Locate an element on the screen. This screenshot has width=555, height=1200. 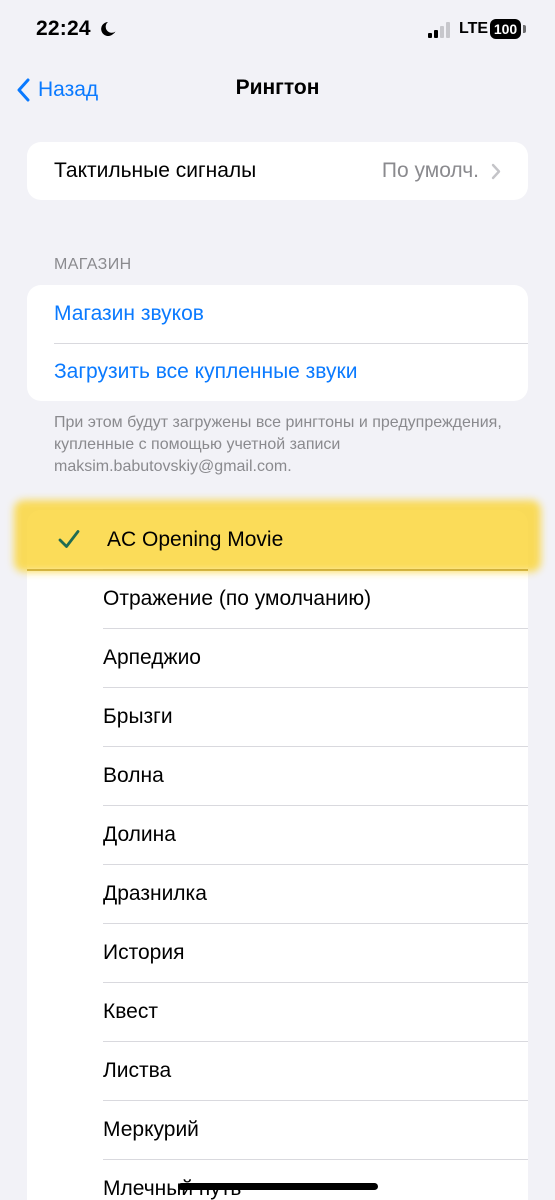
haptics-label: Тактильные сигналы is located at coordinates (155, 170).